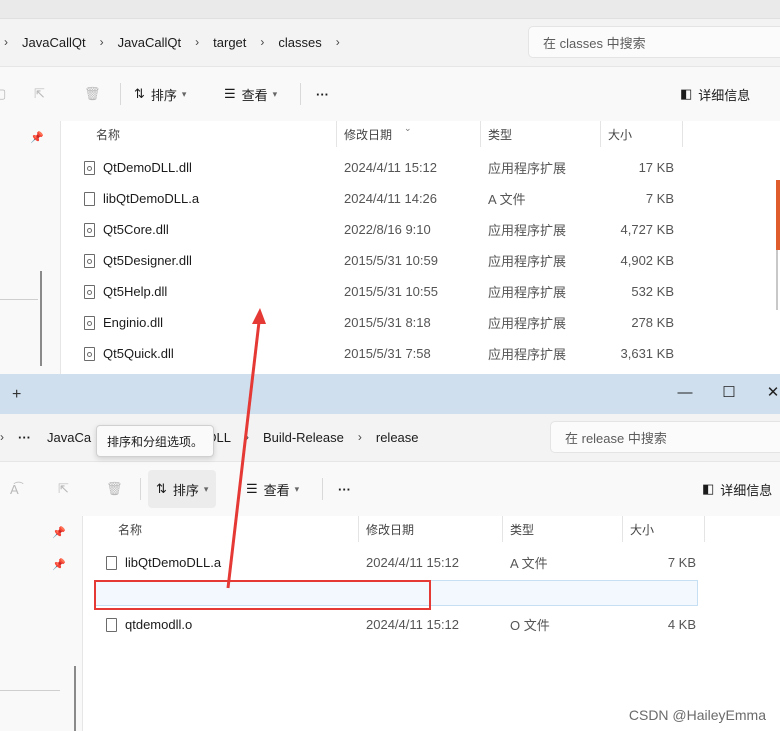 The image size is (780, 731). I want to click on red-annotation-arrow, so click(246, 448).